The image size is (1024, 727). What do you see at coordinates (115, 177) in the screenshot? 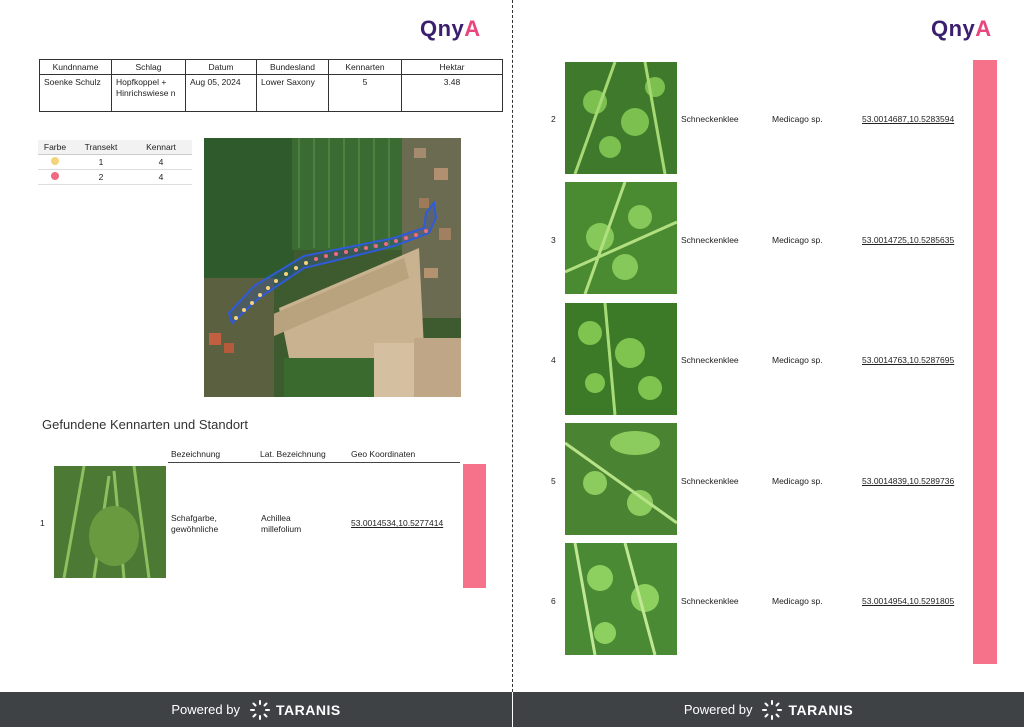
I see `legend-row: 2 4` at bounding box center [115, 177].